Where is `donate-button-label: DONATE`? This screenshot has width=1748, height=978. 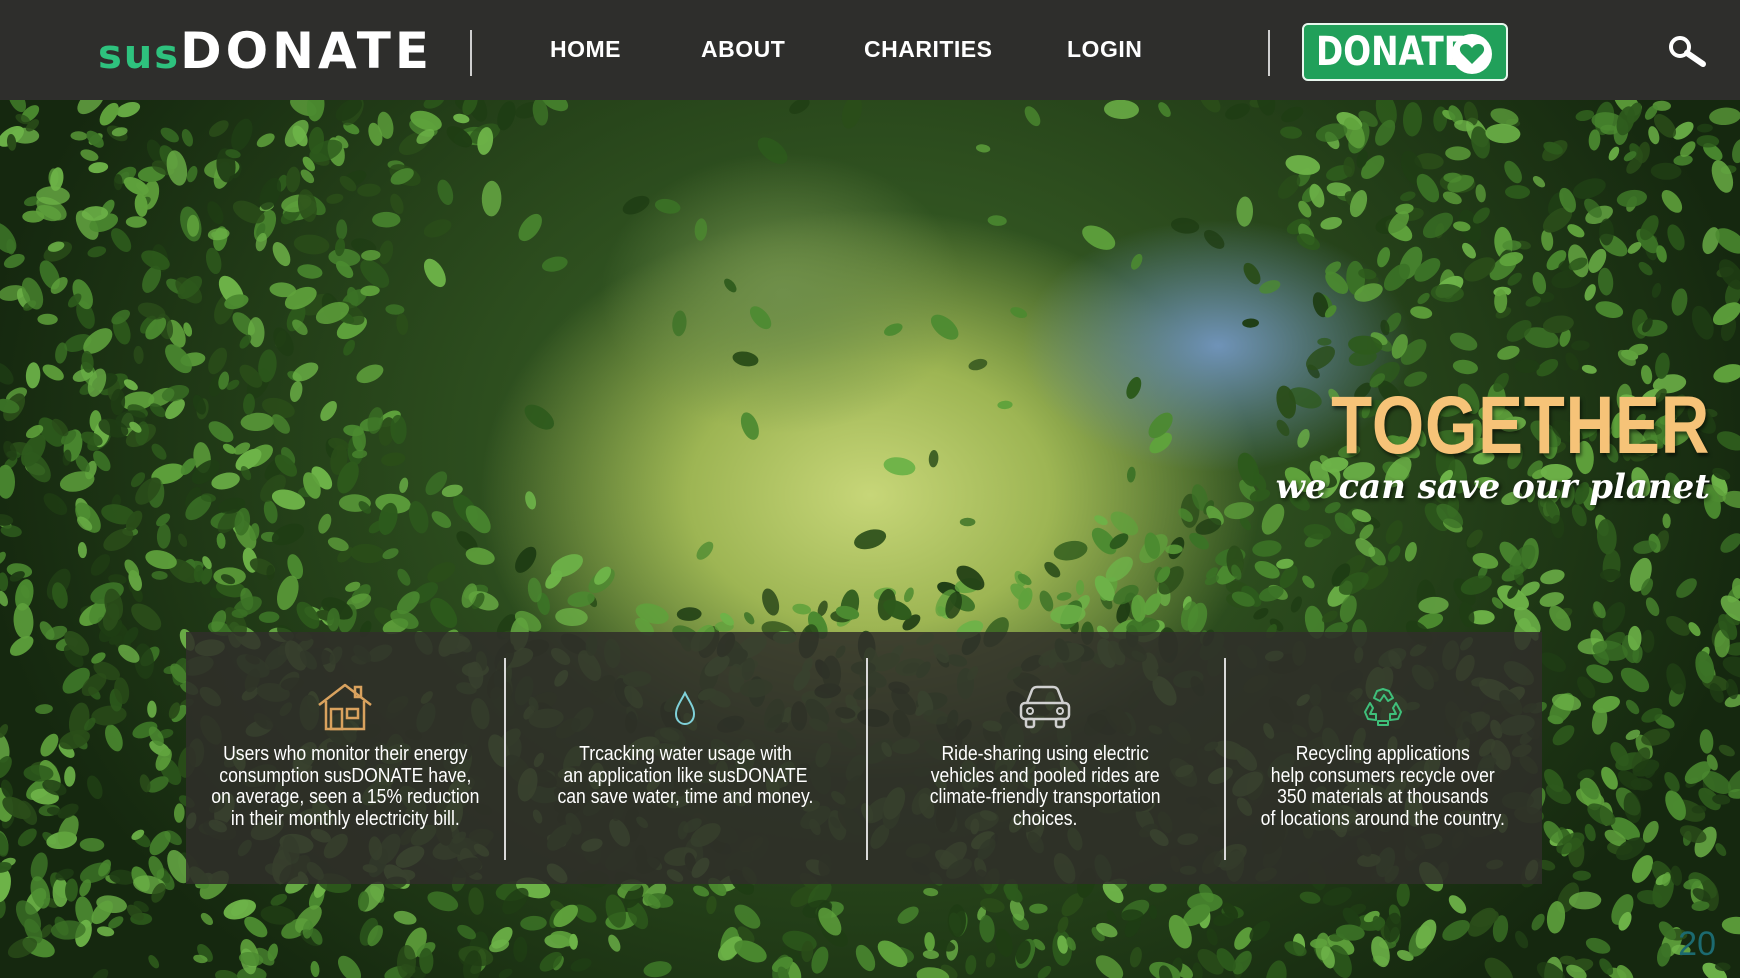
donate-button-label: DONATE is located at coordinates (1391, 52).